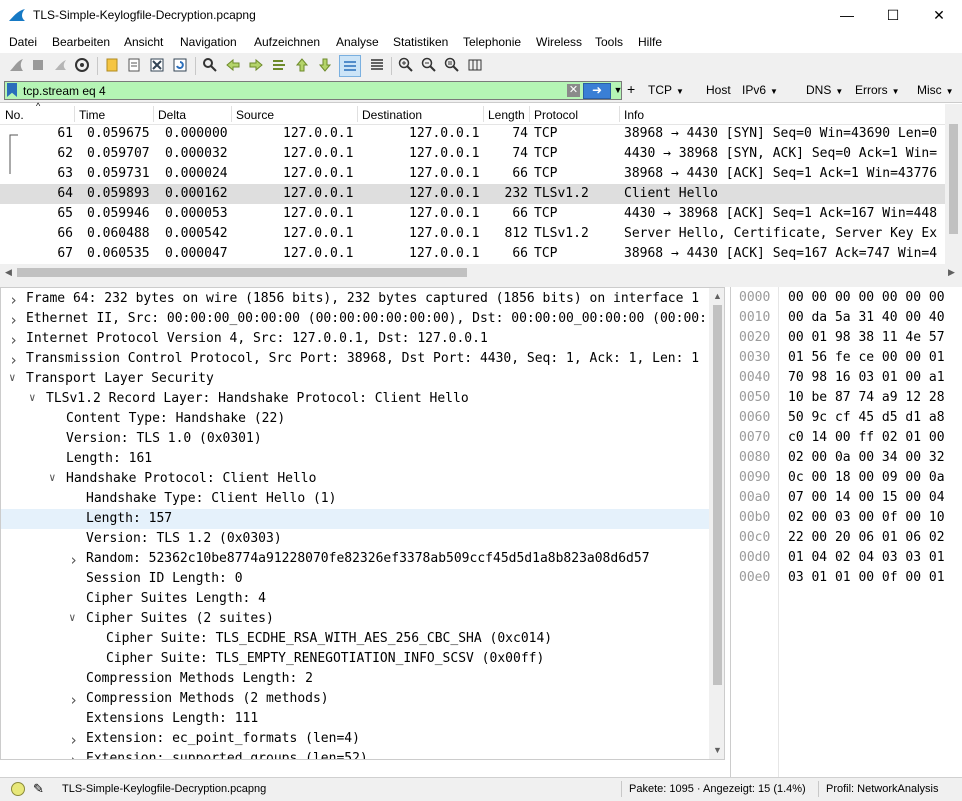  Describe the element at coordinates (355, 459) in the screenshot. I see `detail-row: Length: 161` at that location.